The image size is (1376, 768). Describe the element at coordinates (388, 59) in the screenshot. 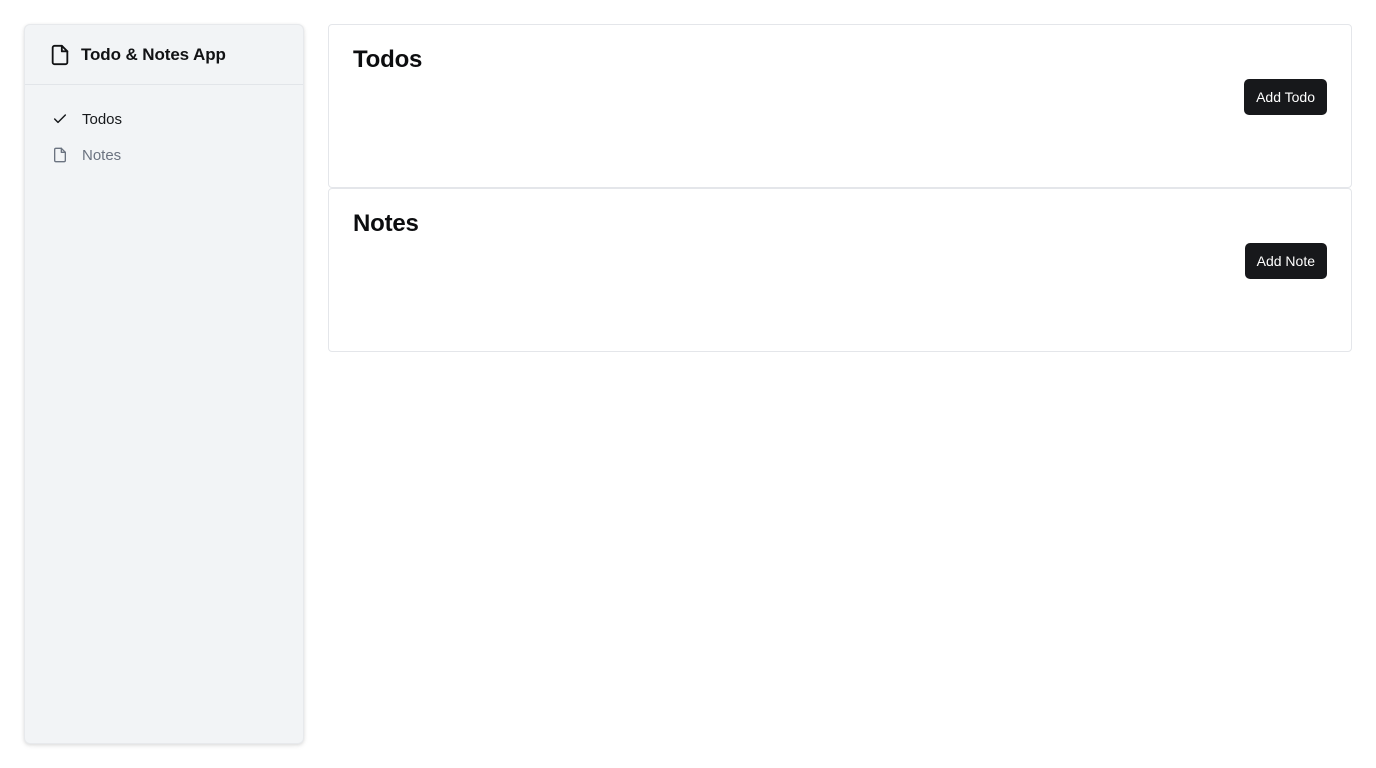

I see `todos-title: Todos` at that location.